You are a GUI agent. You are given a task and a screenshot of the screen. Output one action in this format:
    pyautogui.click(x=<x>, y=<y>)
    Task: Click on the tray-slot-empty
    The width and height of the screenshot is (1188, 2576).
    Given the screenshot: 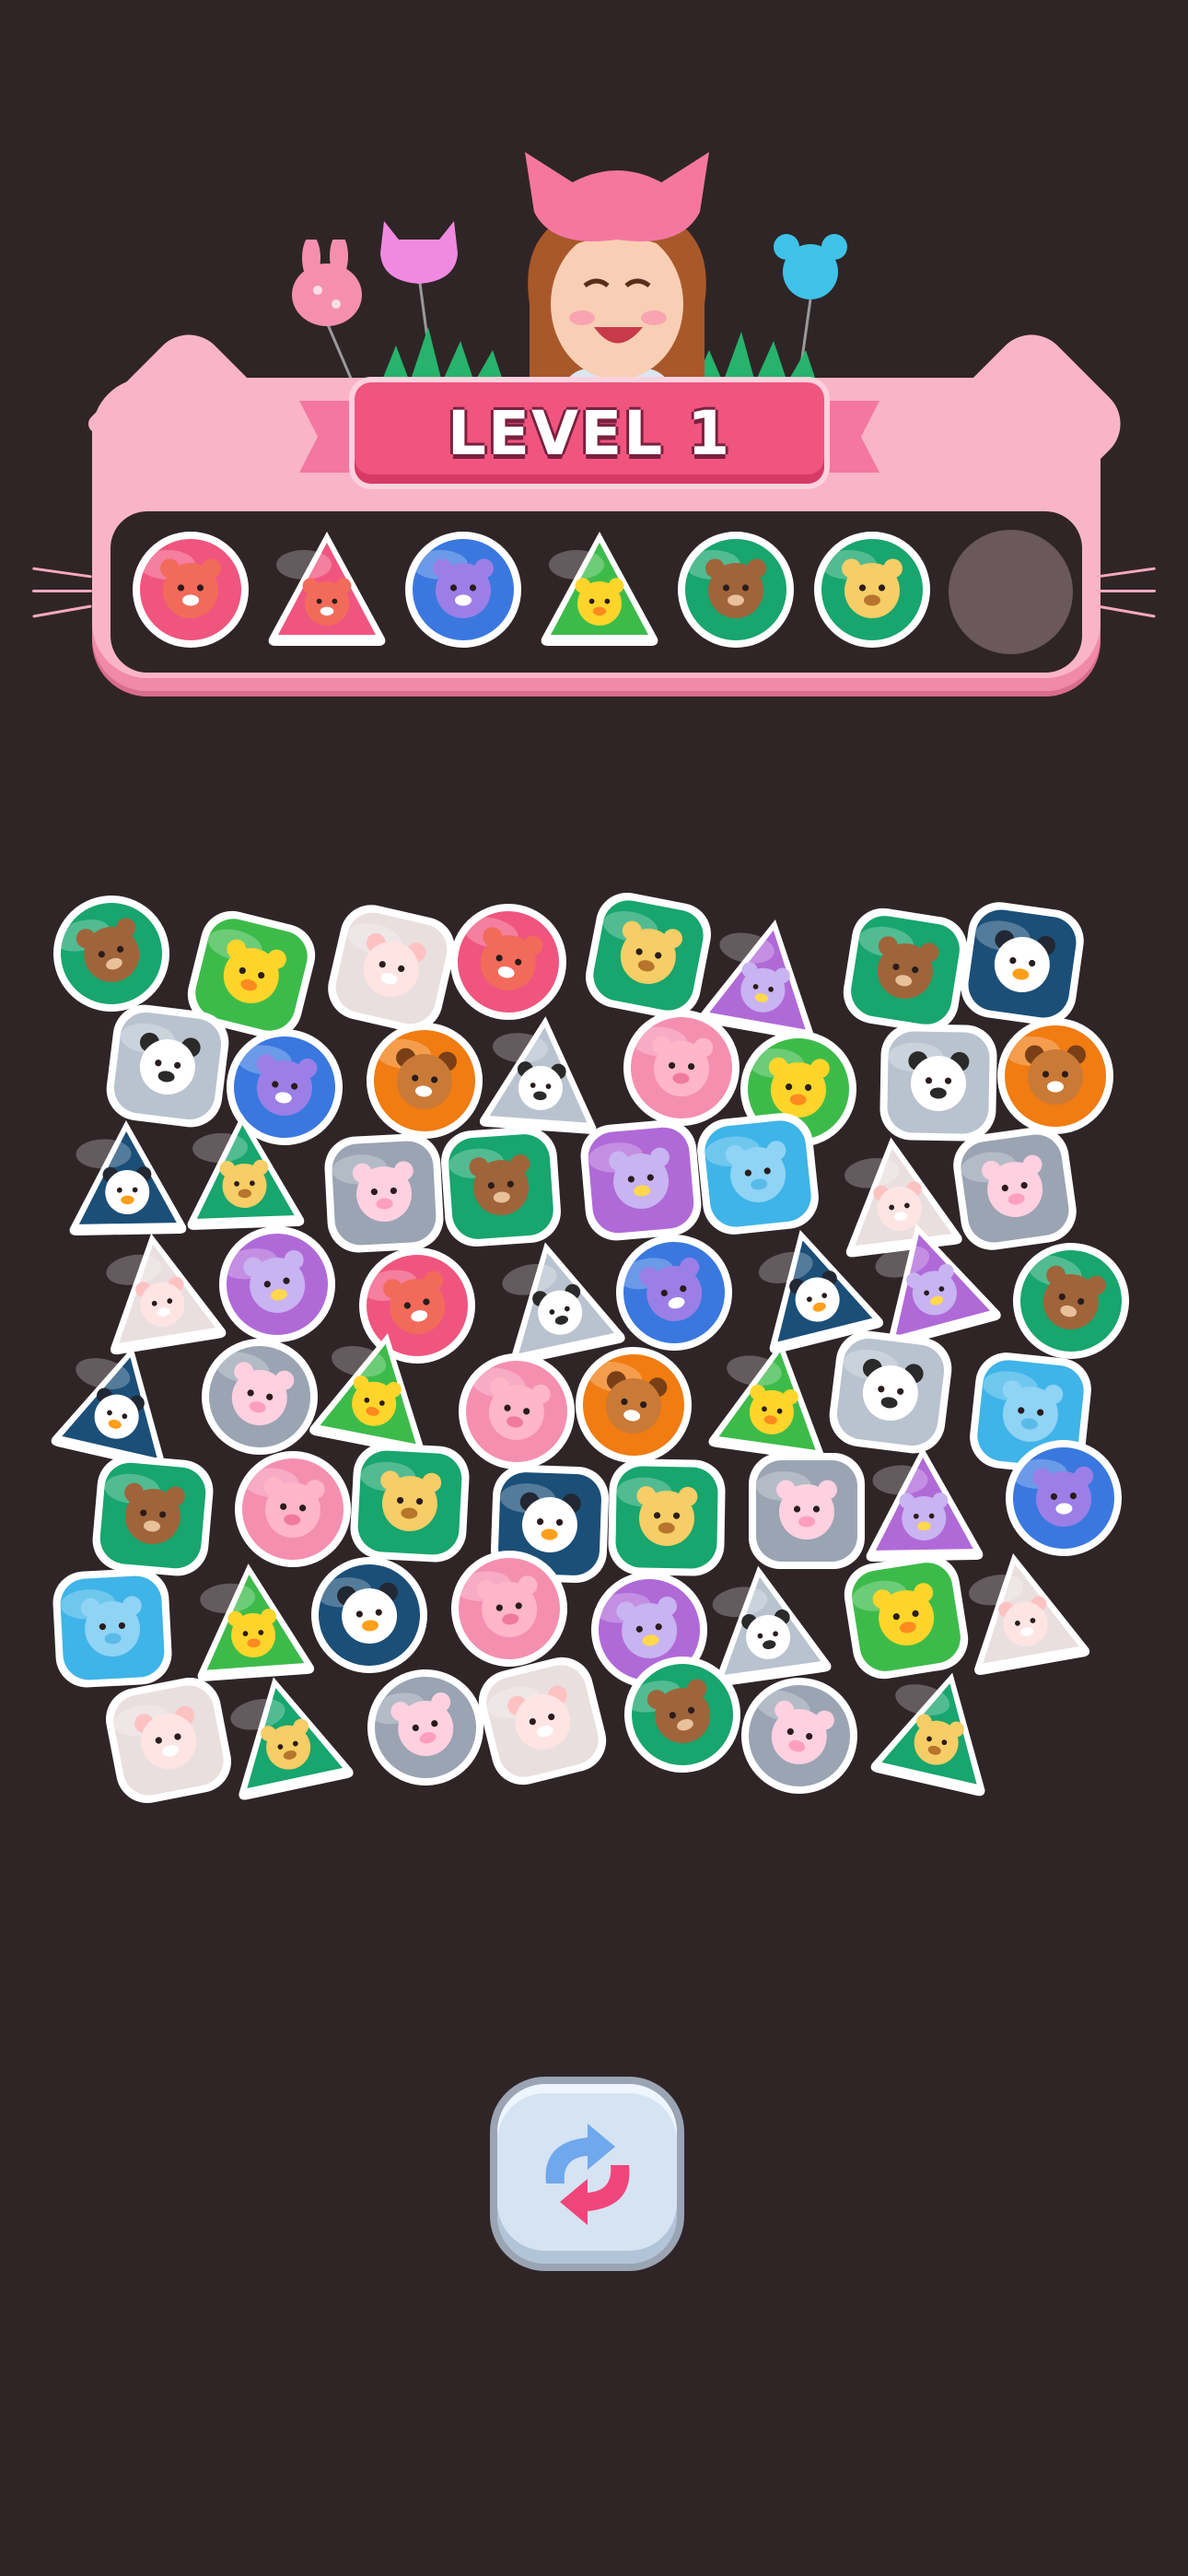 What is the action you would take?
    pyautogui.click(x=1011, y=592)
    